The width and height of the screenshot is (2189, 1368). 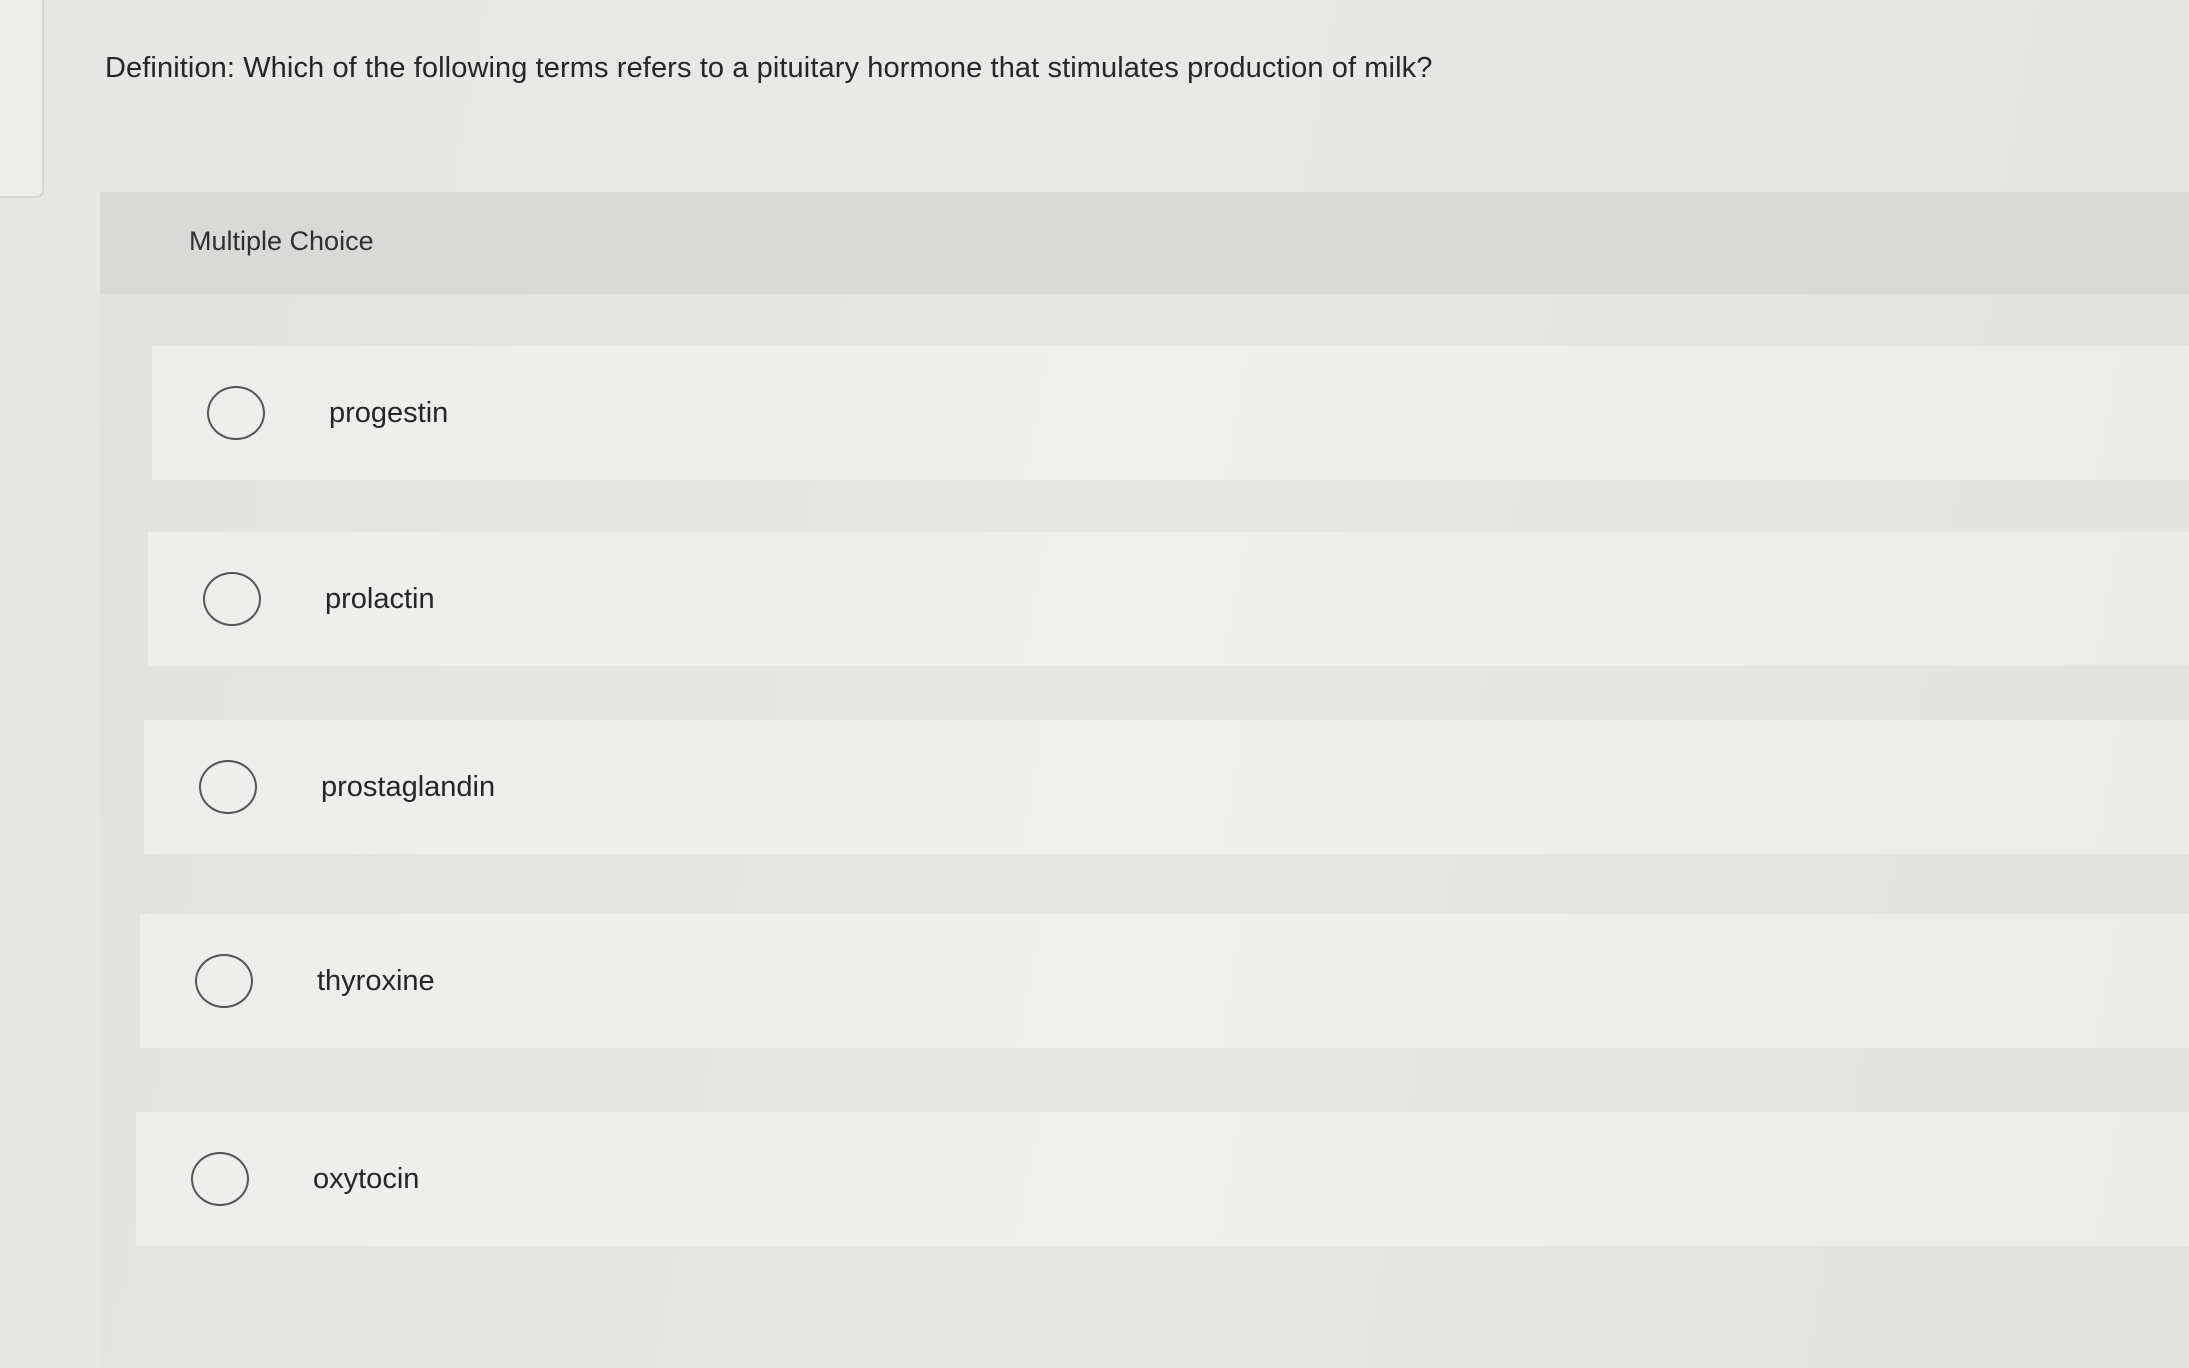 What do you see at coordinates (22, 99) in the screenshot?
I see `side-panel-tab` at bounding box center [22, 99].